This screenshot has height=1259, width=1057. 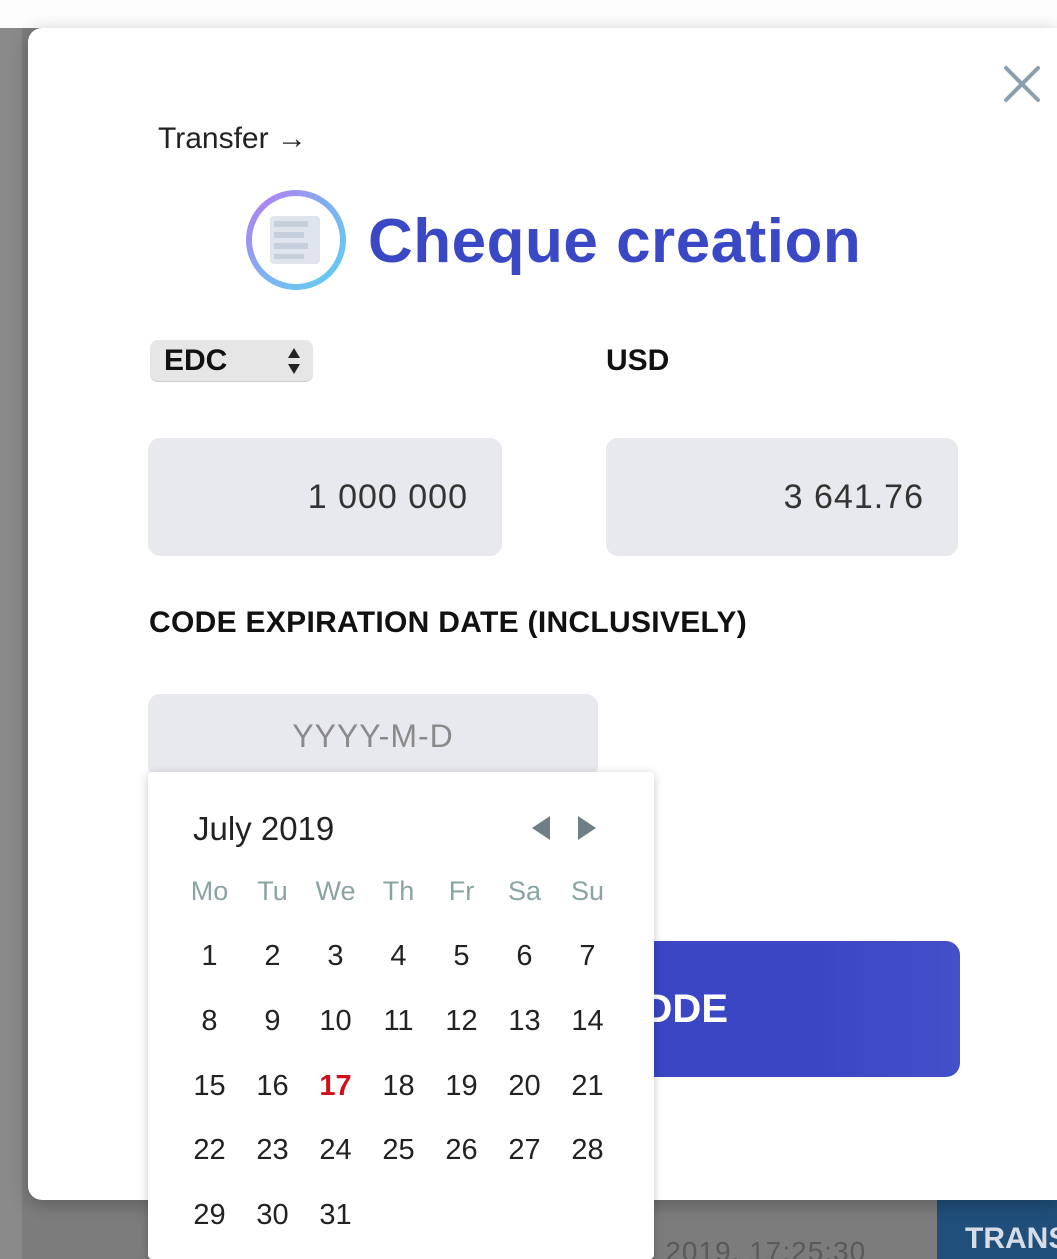 I want to click on background-timestamp: 6 2019, 17:25:30, so click(x=753, y=1247).